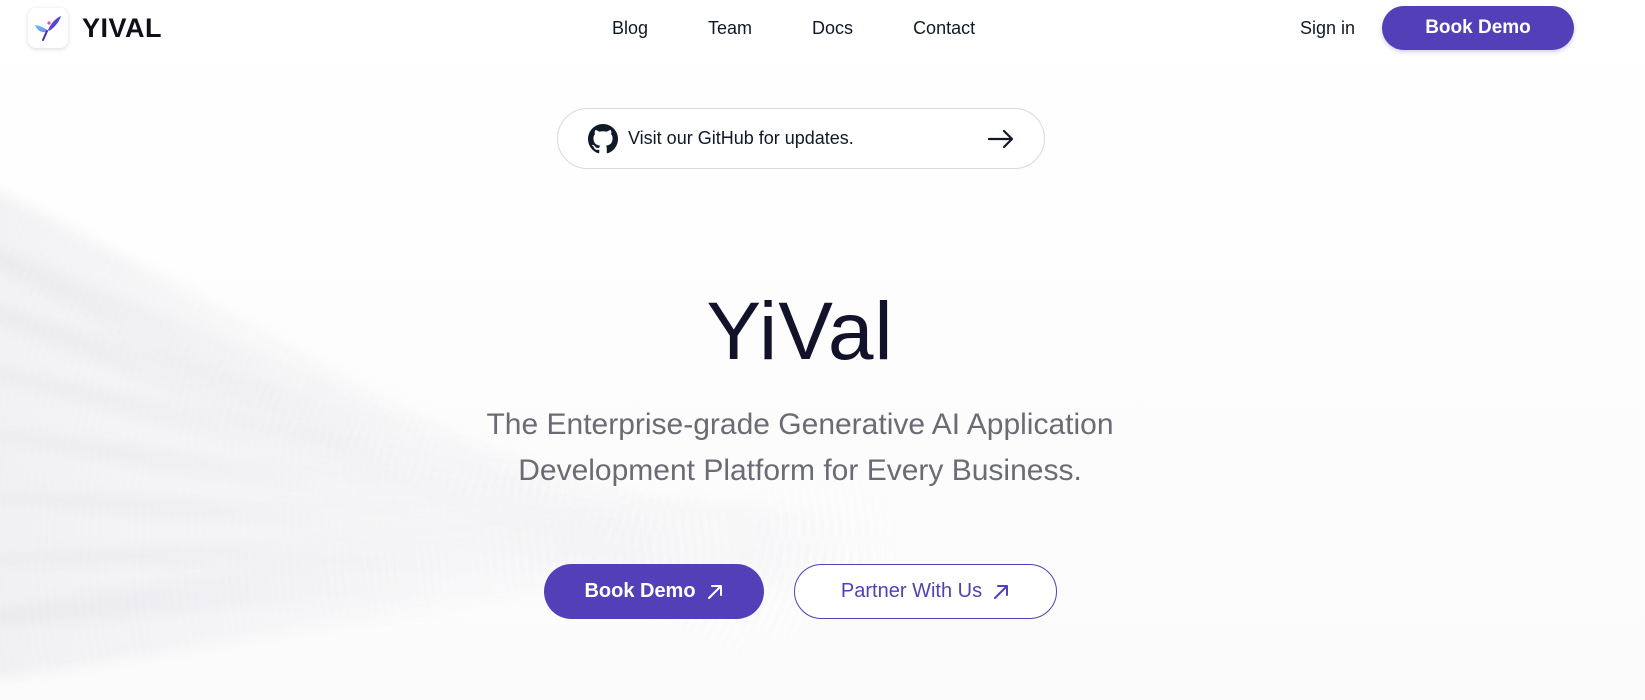 The height and width of the screenshot is (700, 1645). I want to click on github-announcement-link: Visit our GitHub for updates., so click(801, 138).